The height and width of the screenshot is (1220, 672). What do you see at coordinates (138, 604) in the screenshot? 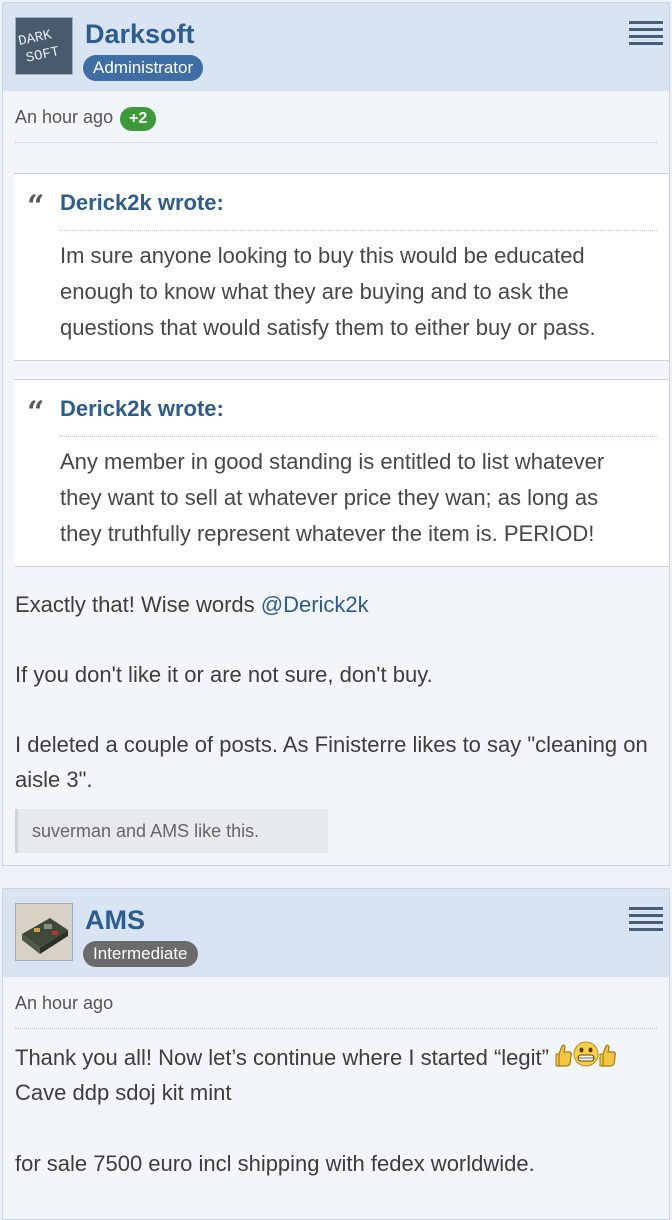
I see `body-text: Exactly that! Wise words` at bounding box center [138, 604].